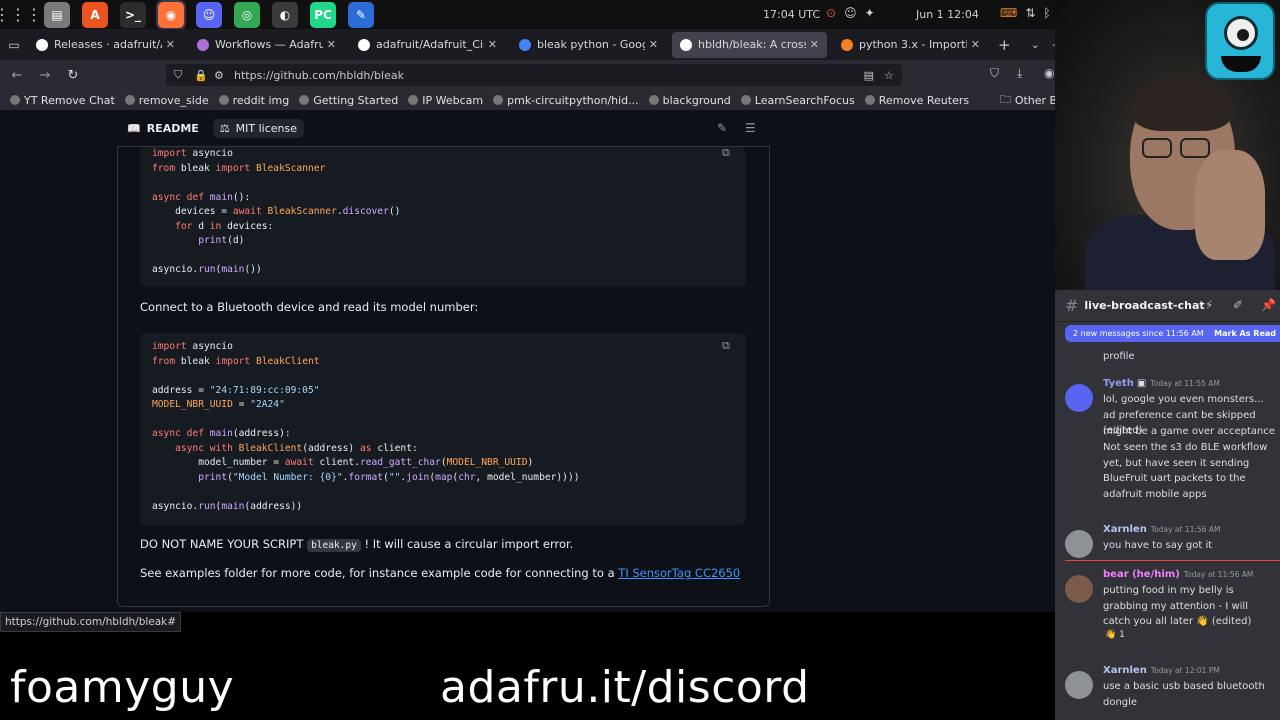 Image resolution: width=1280 pixels, height=720 pixels. Describe the element at coordinates (201, 197) in the screenshot. I see `code-line: async def main():` at that location.